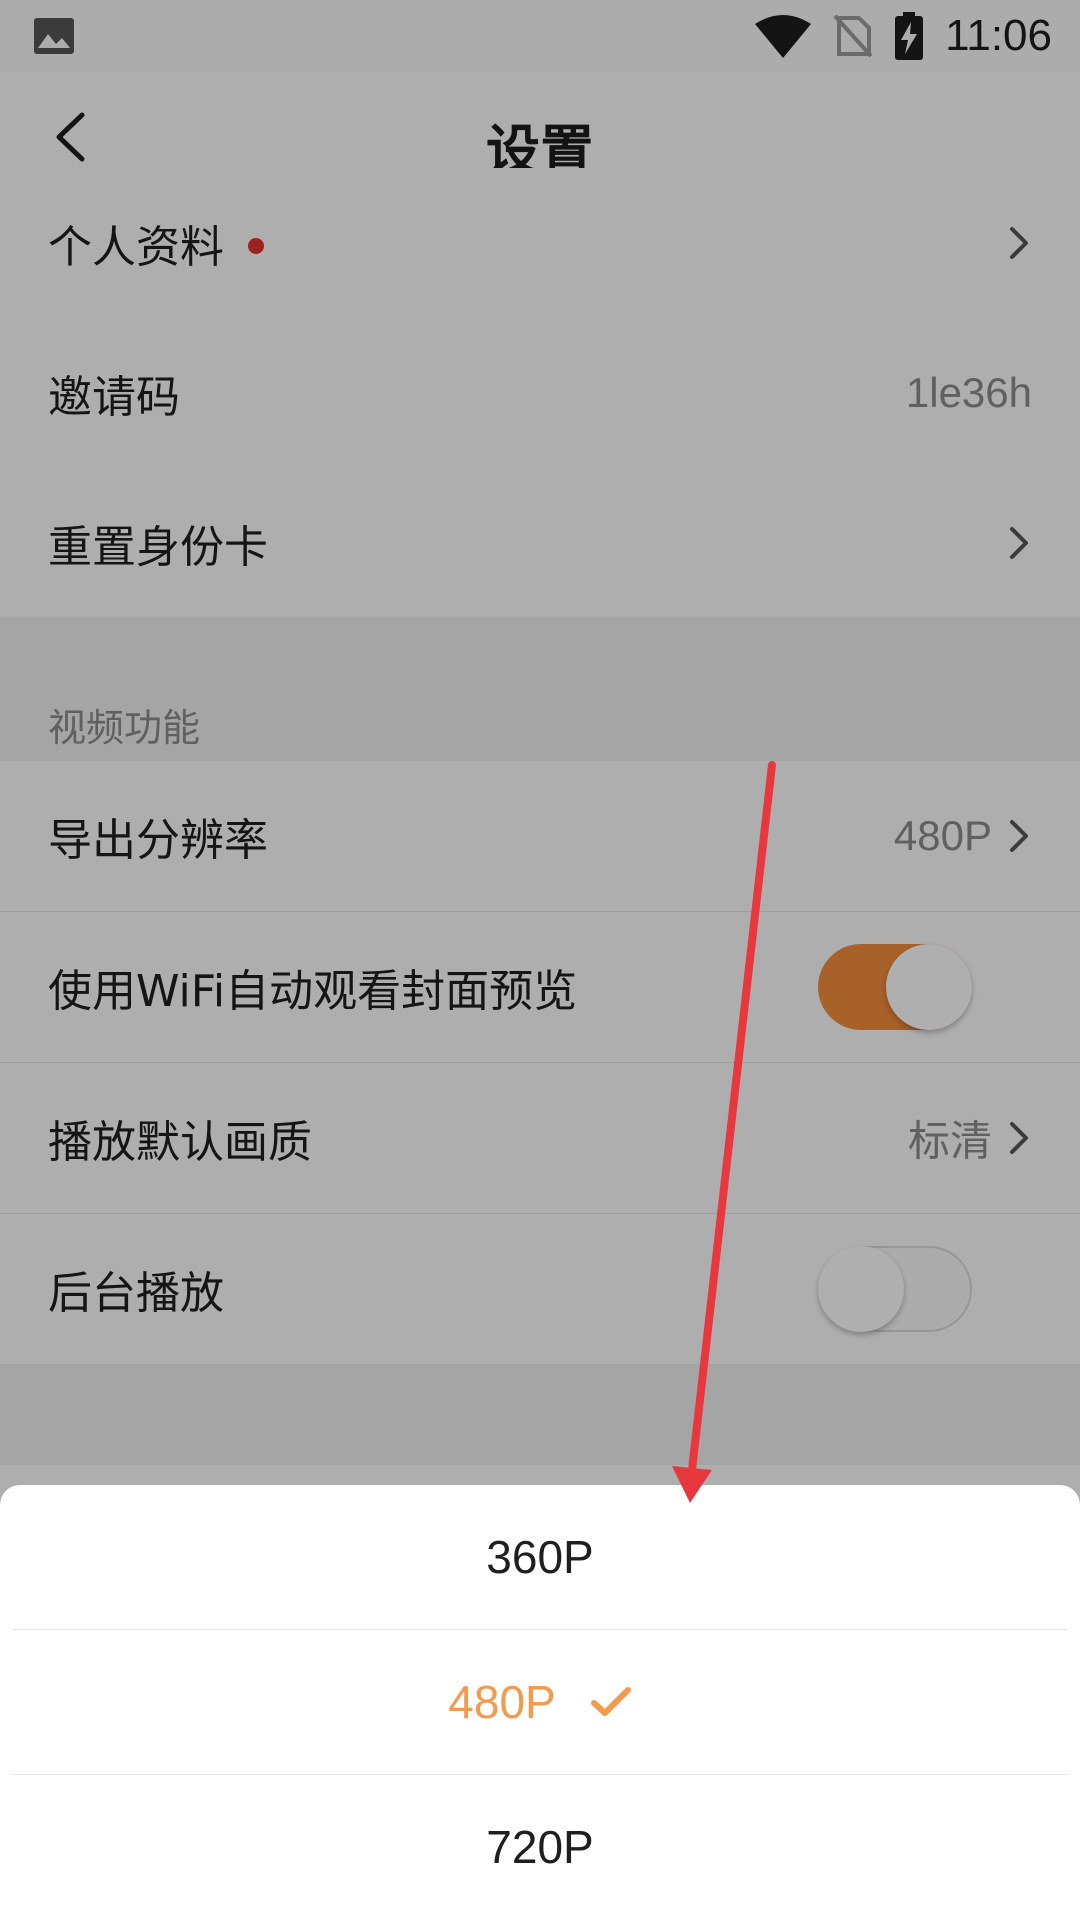 The height and width of the screenshot is (1920, 1080). I want to click on option-480p: 480P, so click(540, 1702).